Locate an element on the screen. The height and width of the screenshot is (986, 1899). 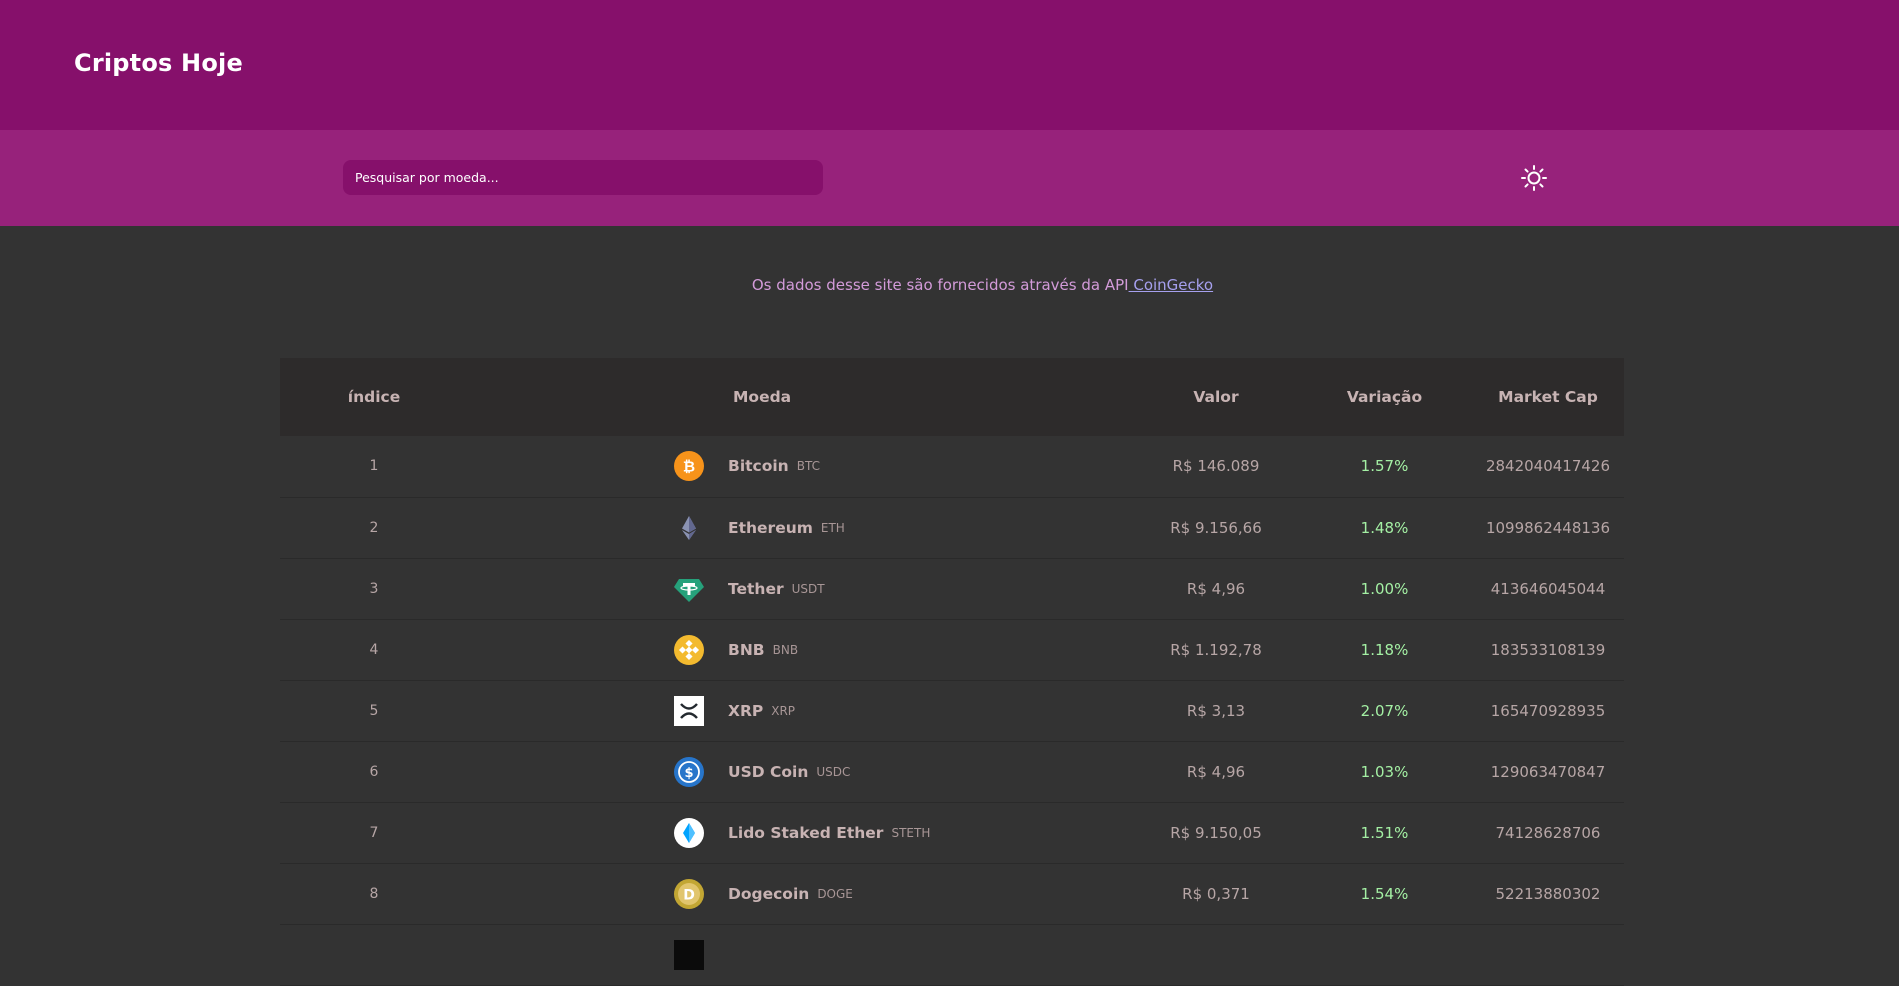
row-index: 3 is located at coordinates (374, 588).